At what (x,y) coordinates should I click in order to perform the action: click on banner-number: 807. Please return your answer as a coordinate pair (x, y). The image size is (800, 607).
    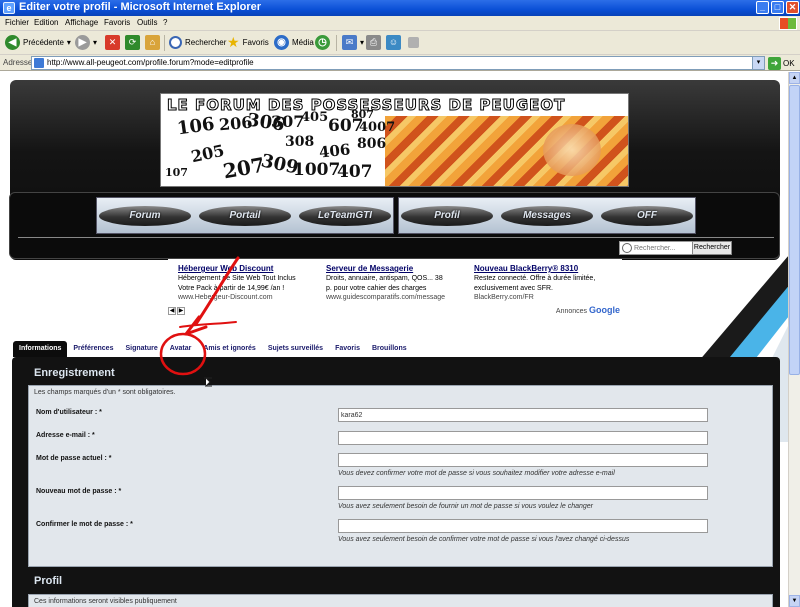
    Looking at the image, I should click on (362, 114).